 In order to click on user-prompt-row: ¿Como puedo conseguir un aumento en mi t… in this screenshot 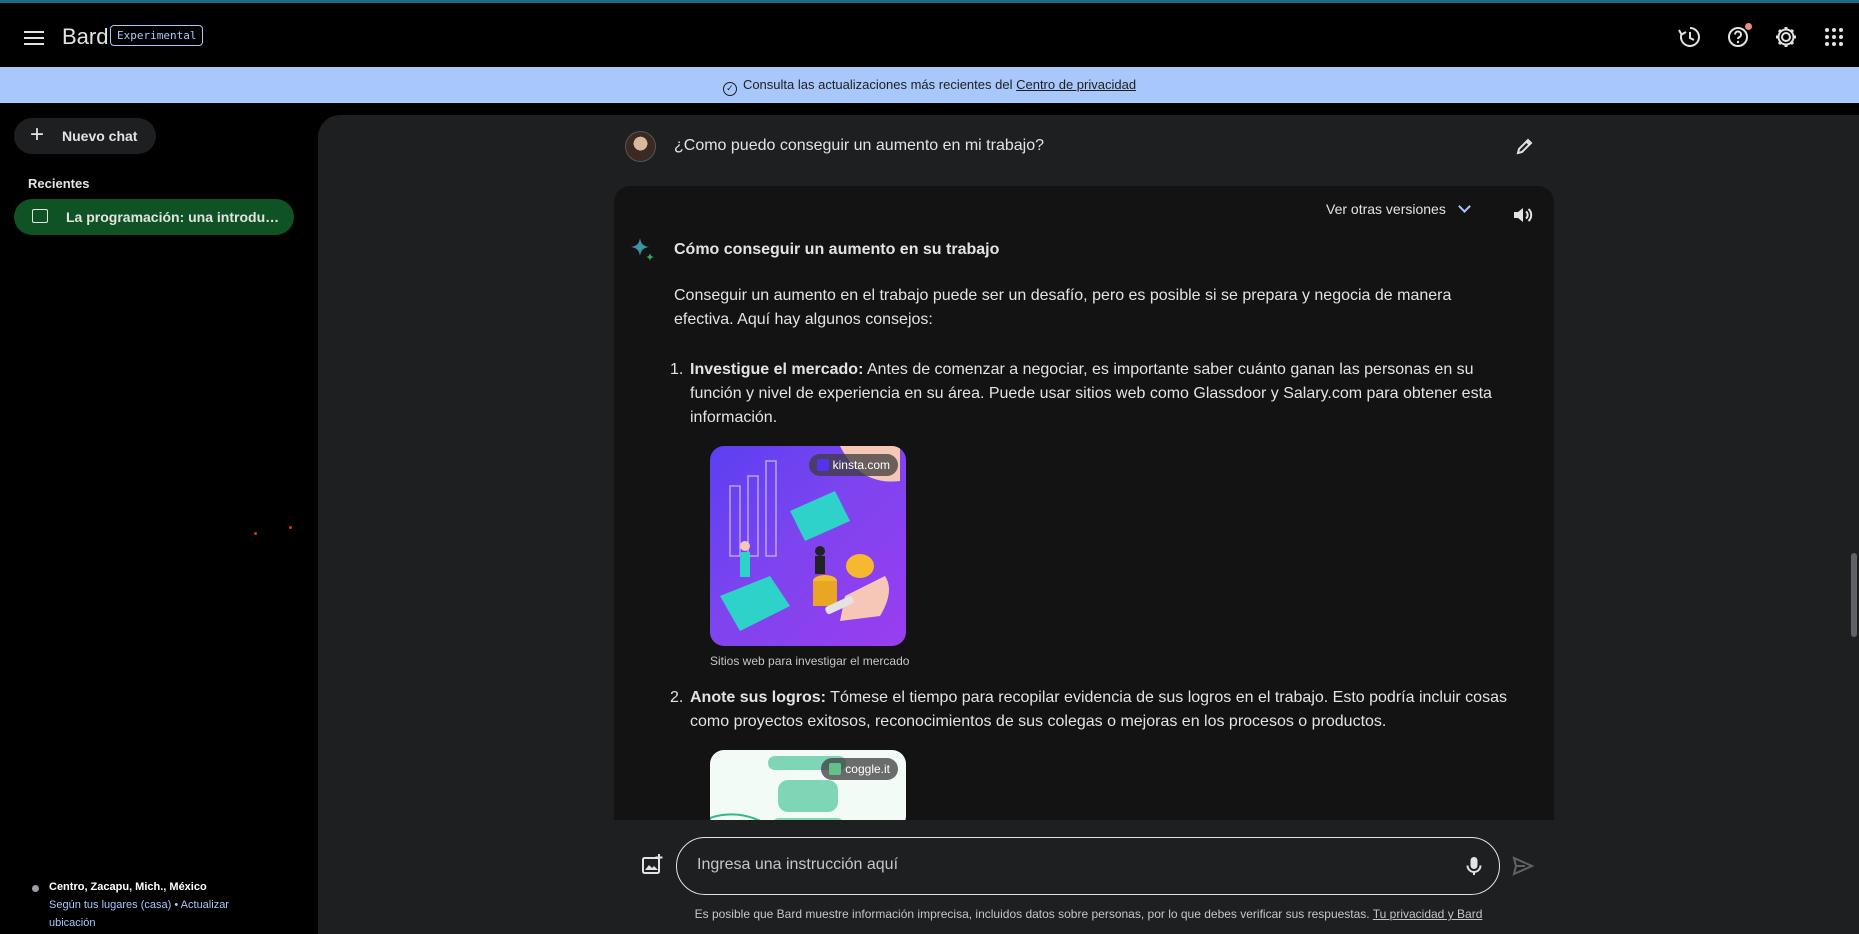, I will do `click(1085, 146)`.